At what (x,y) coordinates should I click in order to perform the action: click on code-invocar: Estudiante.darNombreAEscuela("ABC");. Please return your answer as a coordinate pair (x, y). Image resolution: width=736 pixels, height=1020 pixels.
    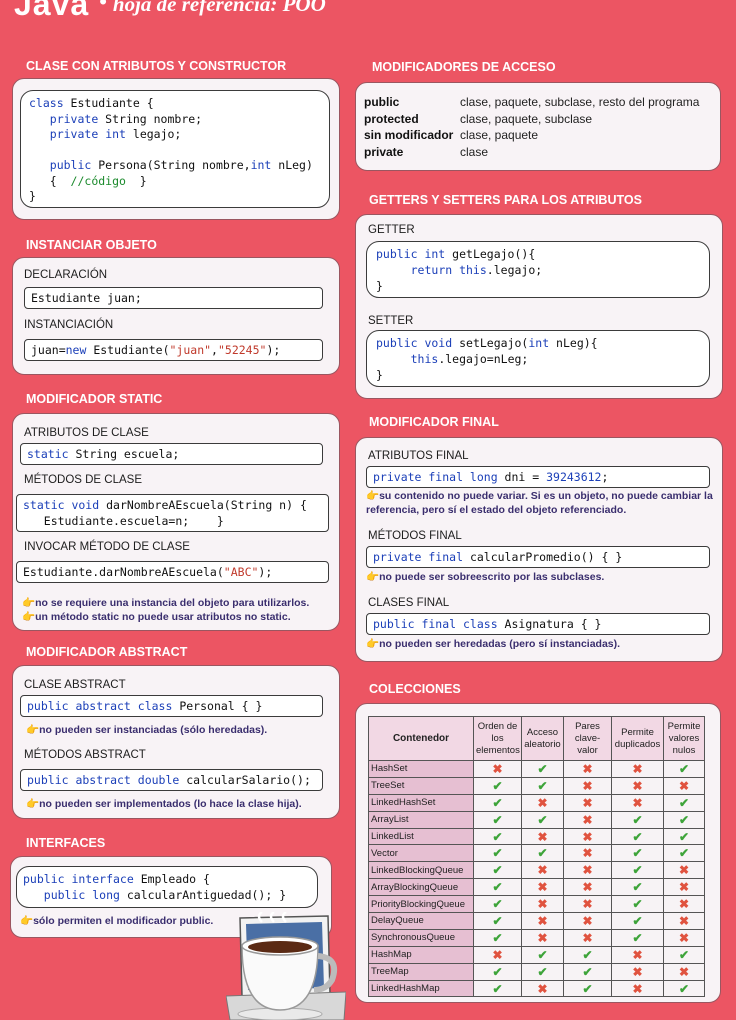
    Looking at the image, I should click on (172, 572).